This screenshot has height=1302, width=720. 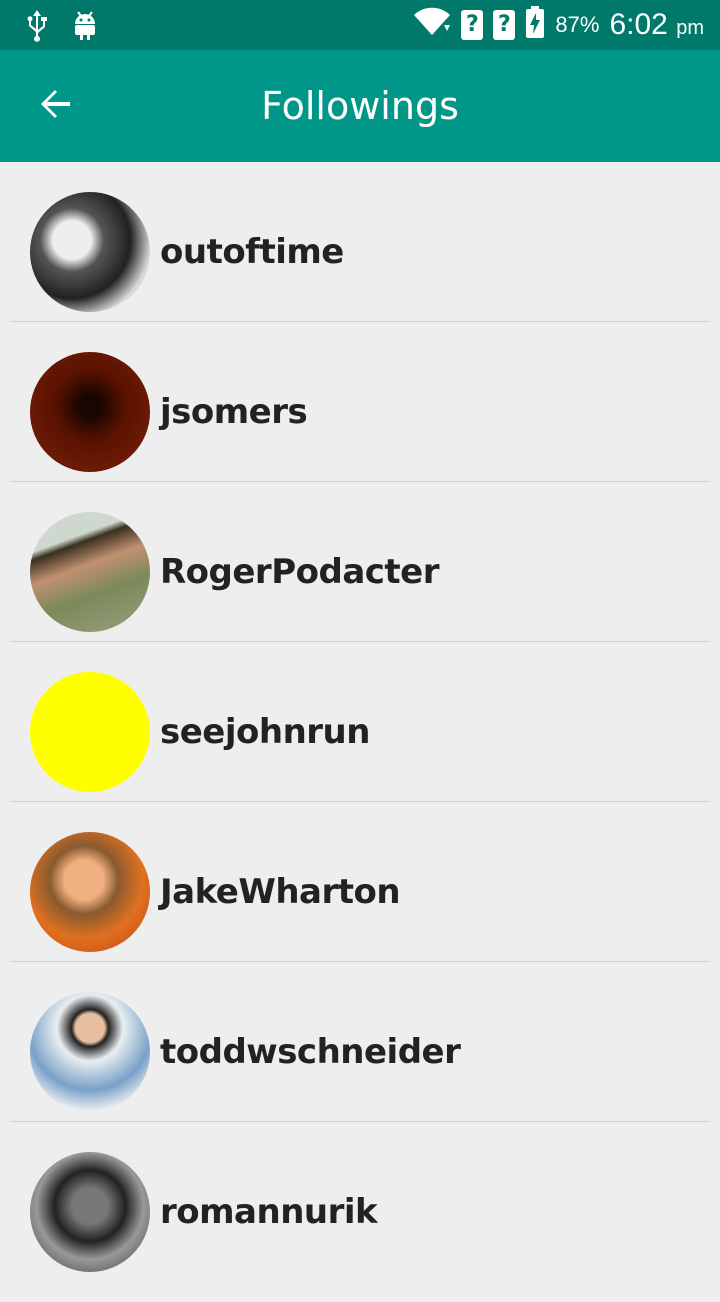 I want to click on following-row-toddwschneider: toddwschneider, so click(x=360, y=1042).